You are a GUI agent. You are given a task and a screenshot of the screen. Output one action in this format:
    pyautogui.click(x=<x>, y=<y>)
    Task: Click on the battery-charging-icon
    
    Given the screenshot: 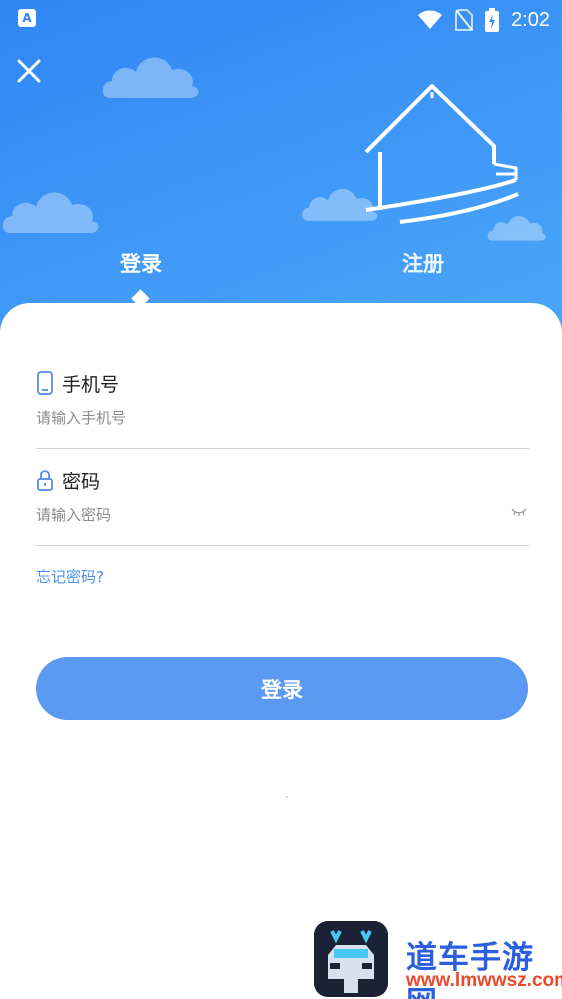 What is the action you would take?
    pyautogui.click(x=492, y=20)
    